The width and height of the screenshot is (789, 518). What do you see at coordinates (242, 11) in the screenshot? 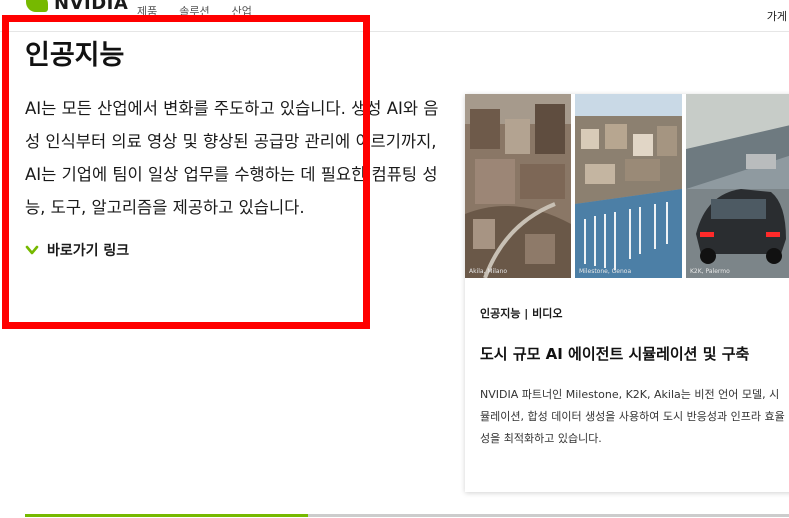
I see `nav-item-industries: 산업` at bounding box center [242, 11].